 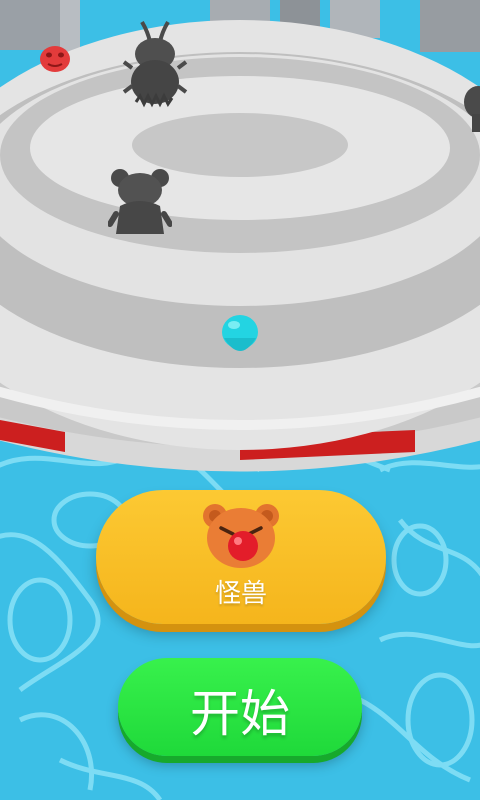 What do you see at coordinates (240, 338) in the screenshot?
I see `player-character-icon` at bounding box center [240, 338].